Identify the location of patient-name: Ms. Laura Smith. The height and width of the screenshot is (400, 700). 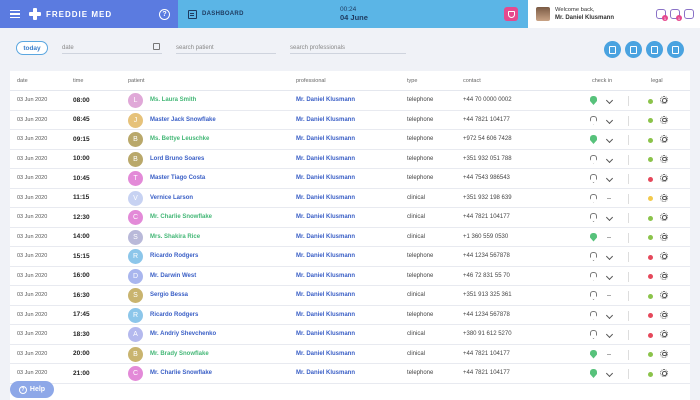
(173, 100).